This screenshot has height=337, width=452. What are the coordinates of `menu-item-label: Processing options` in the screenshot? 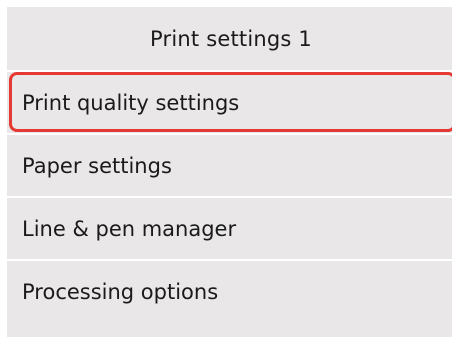 It's located at (120, 292).